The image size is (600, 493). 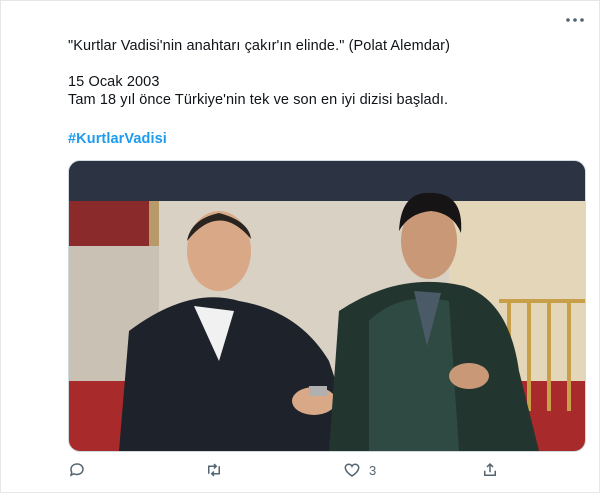 I want to click on heart-icon, so click(x=352, y=470).